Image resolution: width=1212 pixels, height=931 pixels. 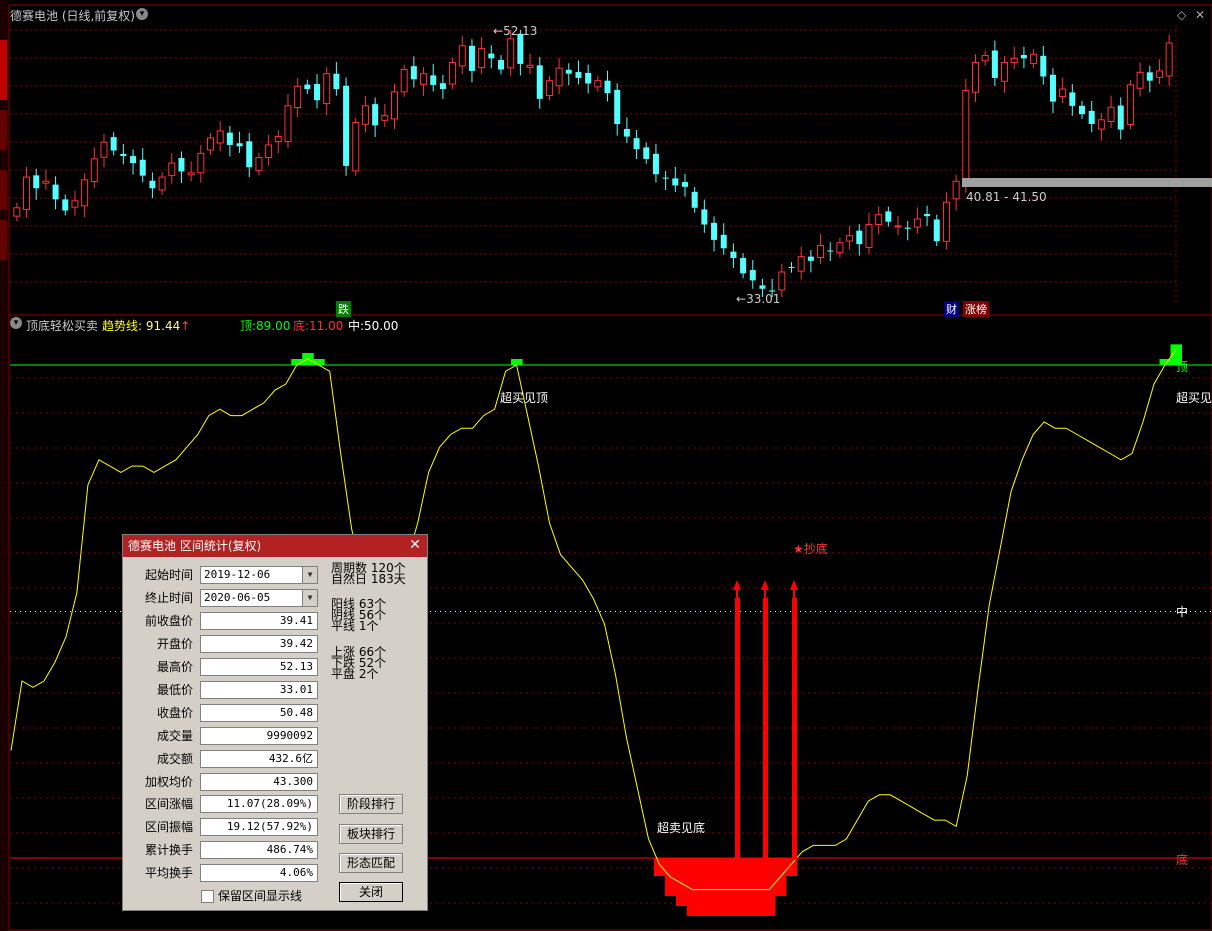 What do you see at coordinates (158, 598) in the screenshot?
I see `dialog-row: 终止时间` at bounding box center [158, 598].